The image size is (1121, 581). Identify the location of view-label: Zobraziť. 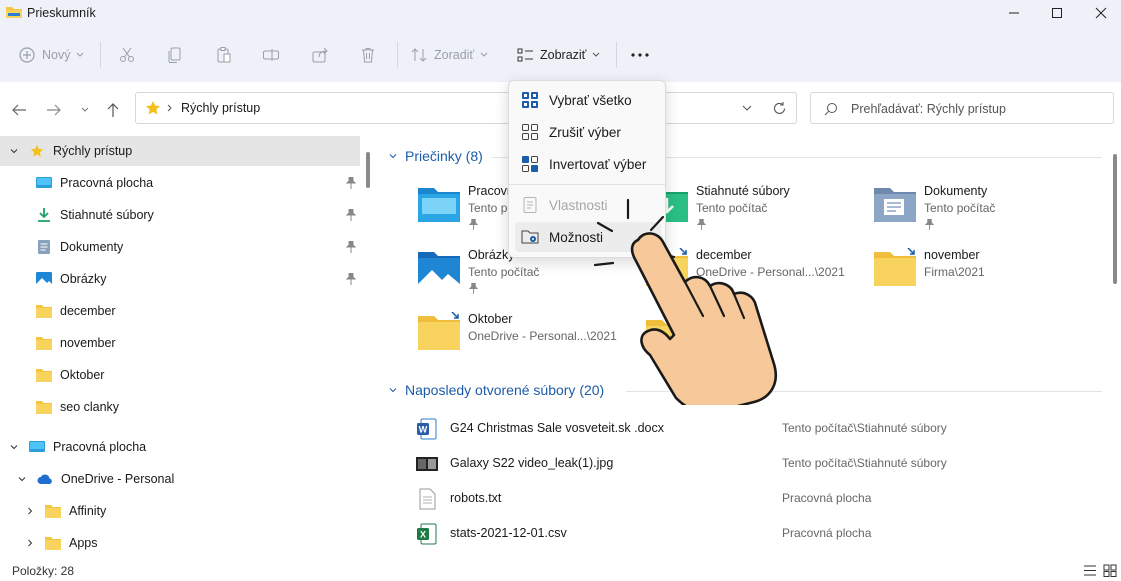
(563, 55).